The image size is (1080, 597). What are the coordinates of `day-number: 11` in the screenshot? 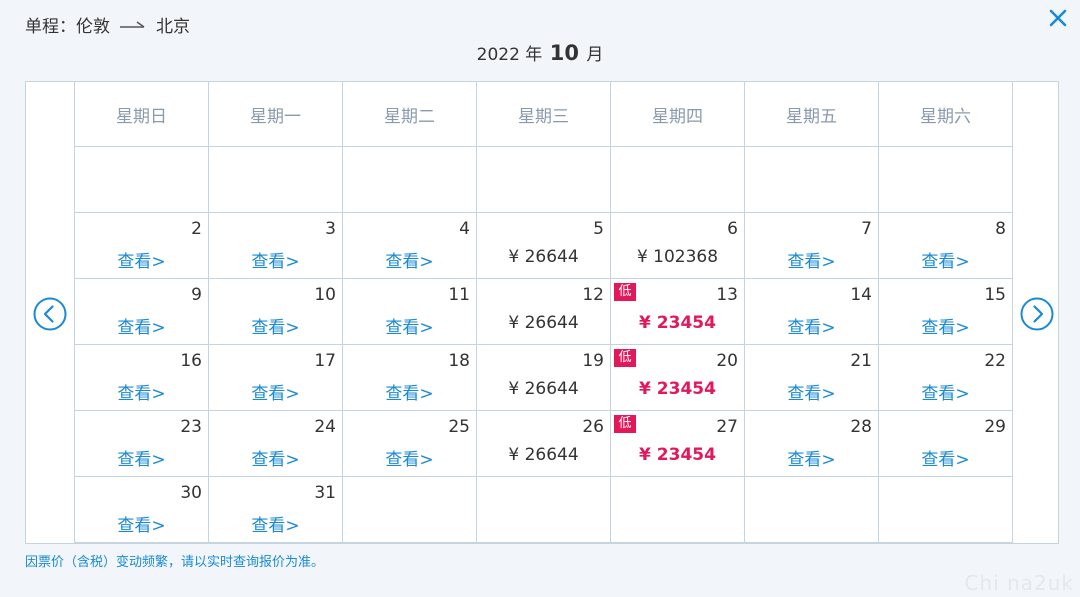 It's located at (459, 295).